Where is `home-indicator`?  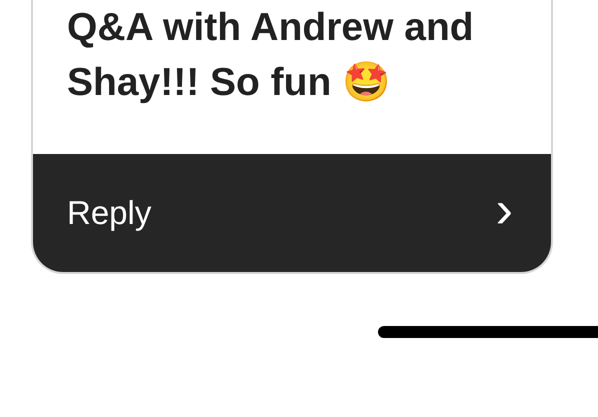
home-indicator is located at coordinates (488, 332).